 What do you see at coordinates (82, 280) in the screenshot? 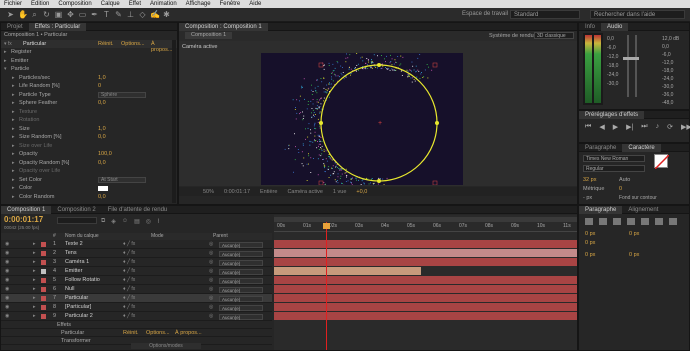
I see `layer-name: Follow Rotatio` at bounding box center [82, 280].